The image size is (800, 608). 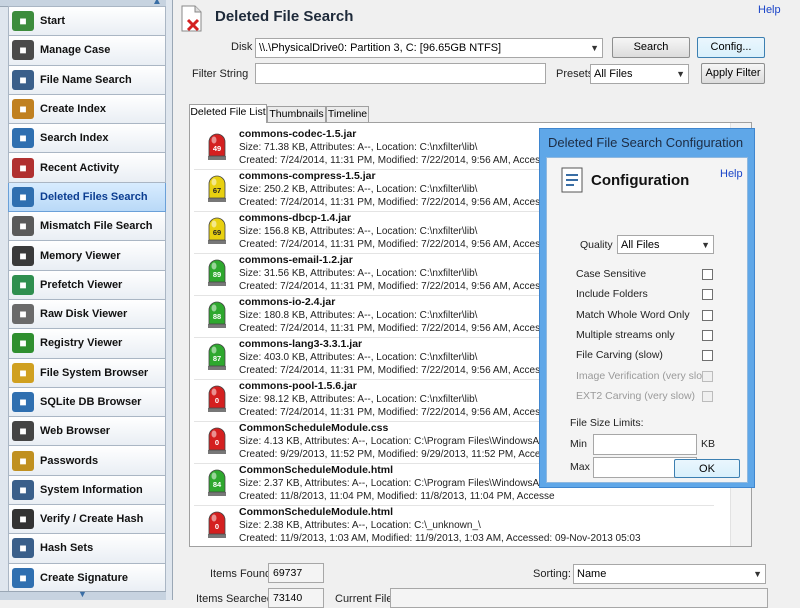 What do you see at coordinates (87, 256) in the screenshot?
I see `sidebar-item-memory-viewer: ■ Memory Viewer` at bounding box center [87, 256].